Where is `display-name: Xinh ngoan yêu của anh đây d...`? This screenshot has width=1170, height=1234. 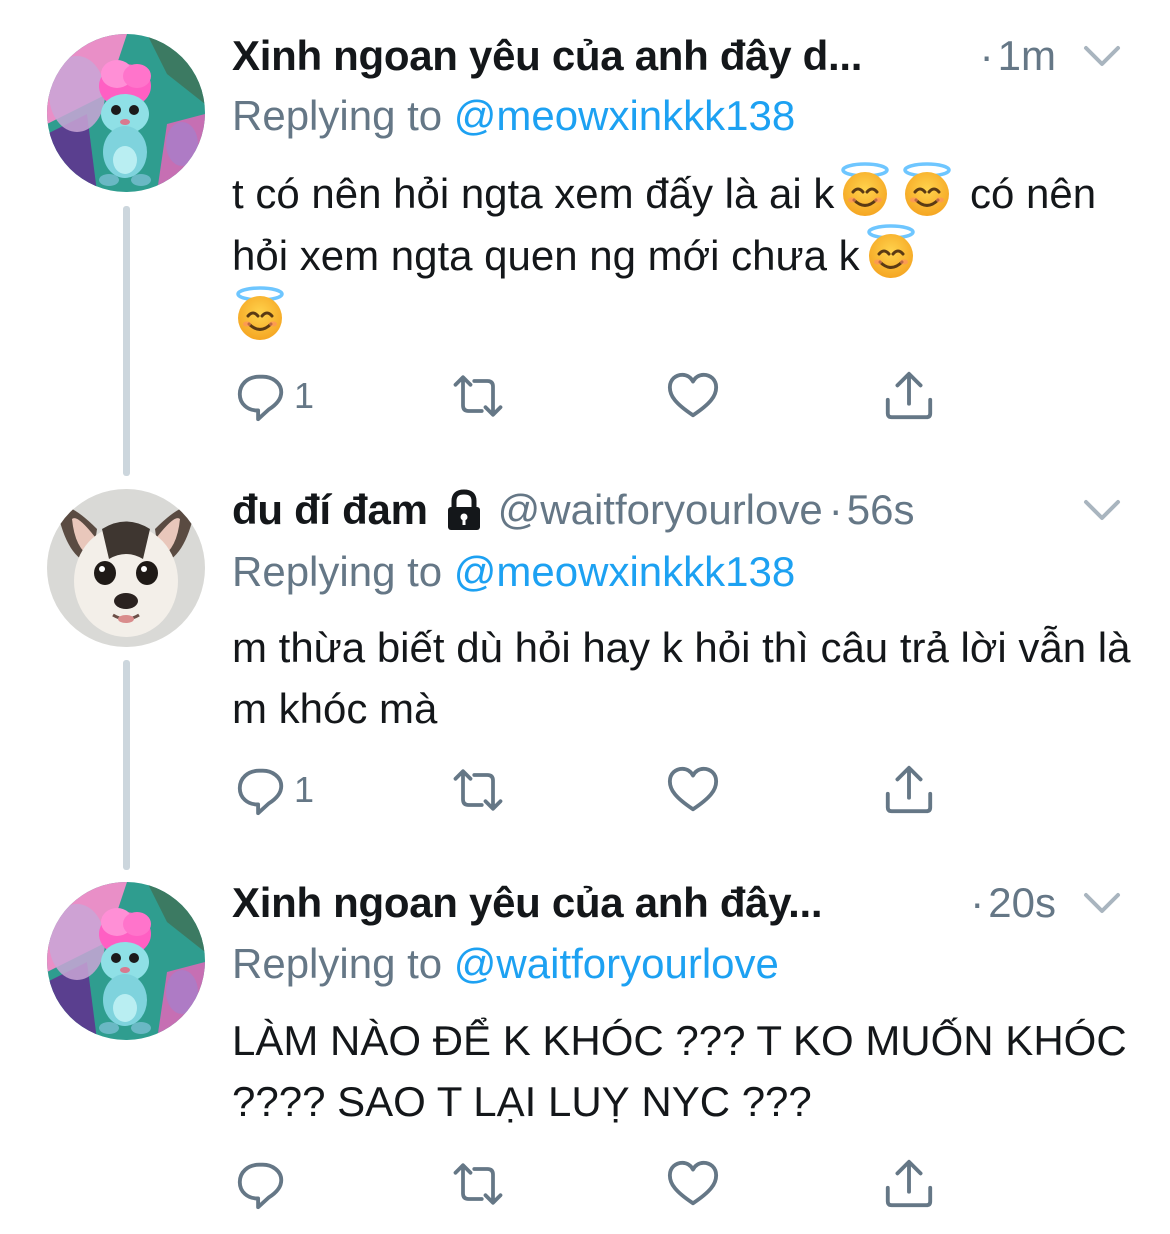 display-name: Xinh ngoan yêu của anh đây d... is located at coordinates (547, 56).